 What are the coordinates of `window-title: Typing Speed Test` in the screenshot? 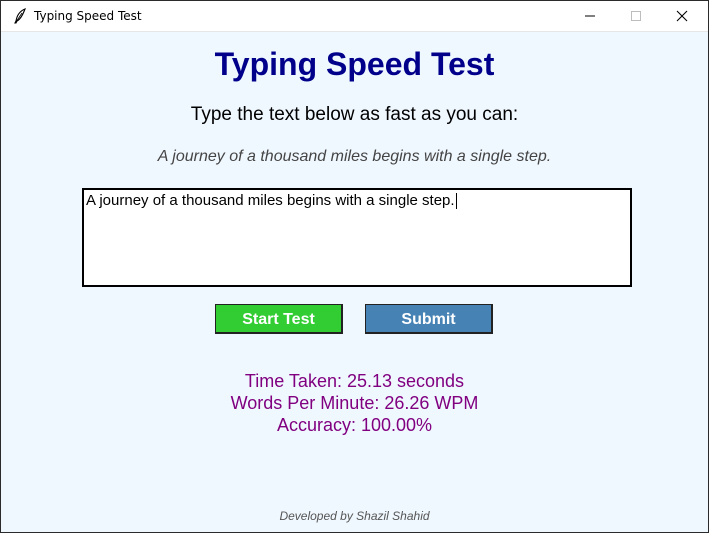 It's located at (88, 16).